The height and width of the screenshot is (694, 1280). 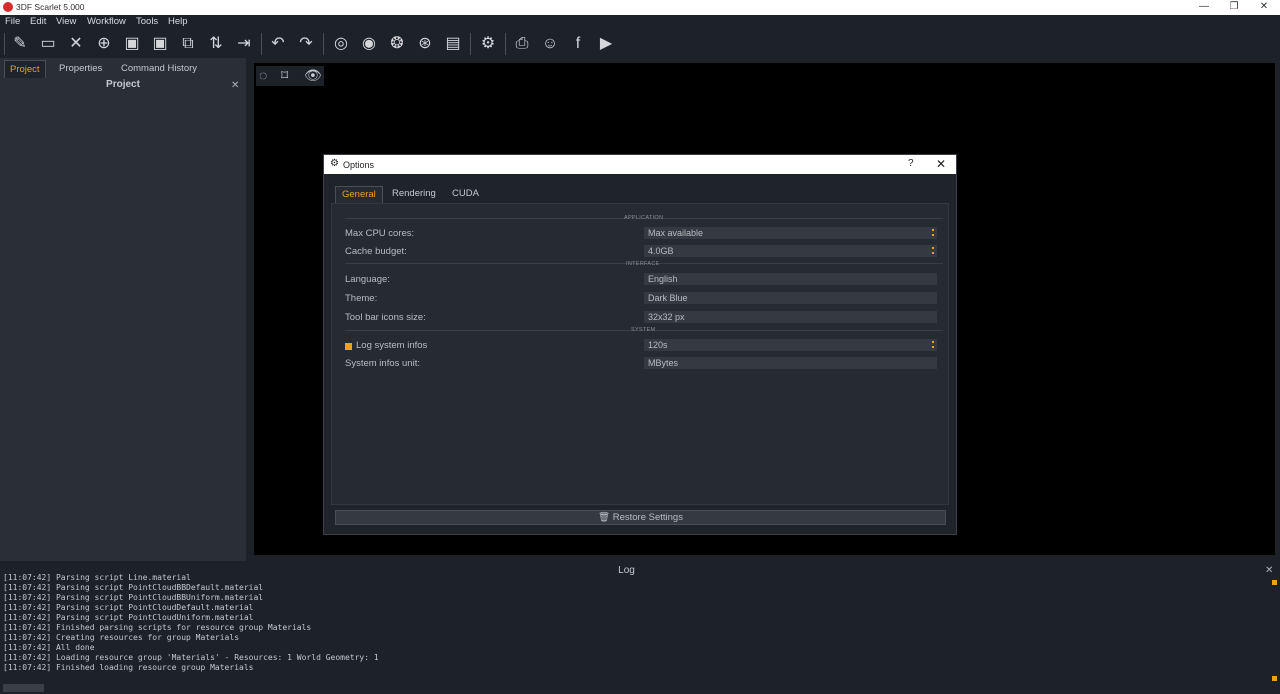 What do you see at coordinates (25, 69) in the screenshot?
I see `tab-project: Project` at bounding box center [25, 69].